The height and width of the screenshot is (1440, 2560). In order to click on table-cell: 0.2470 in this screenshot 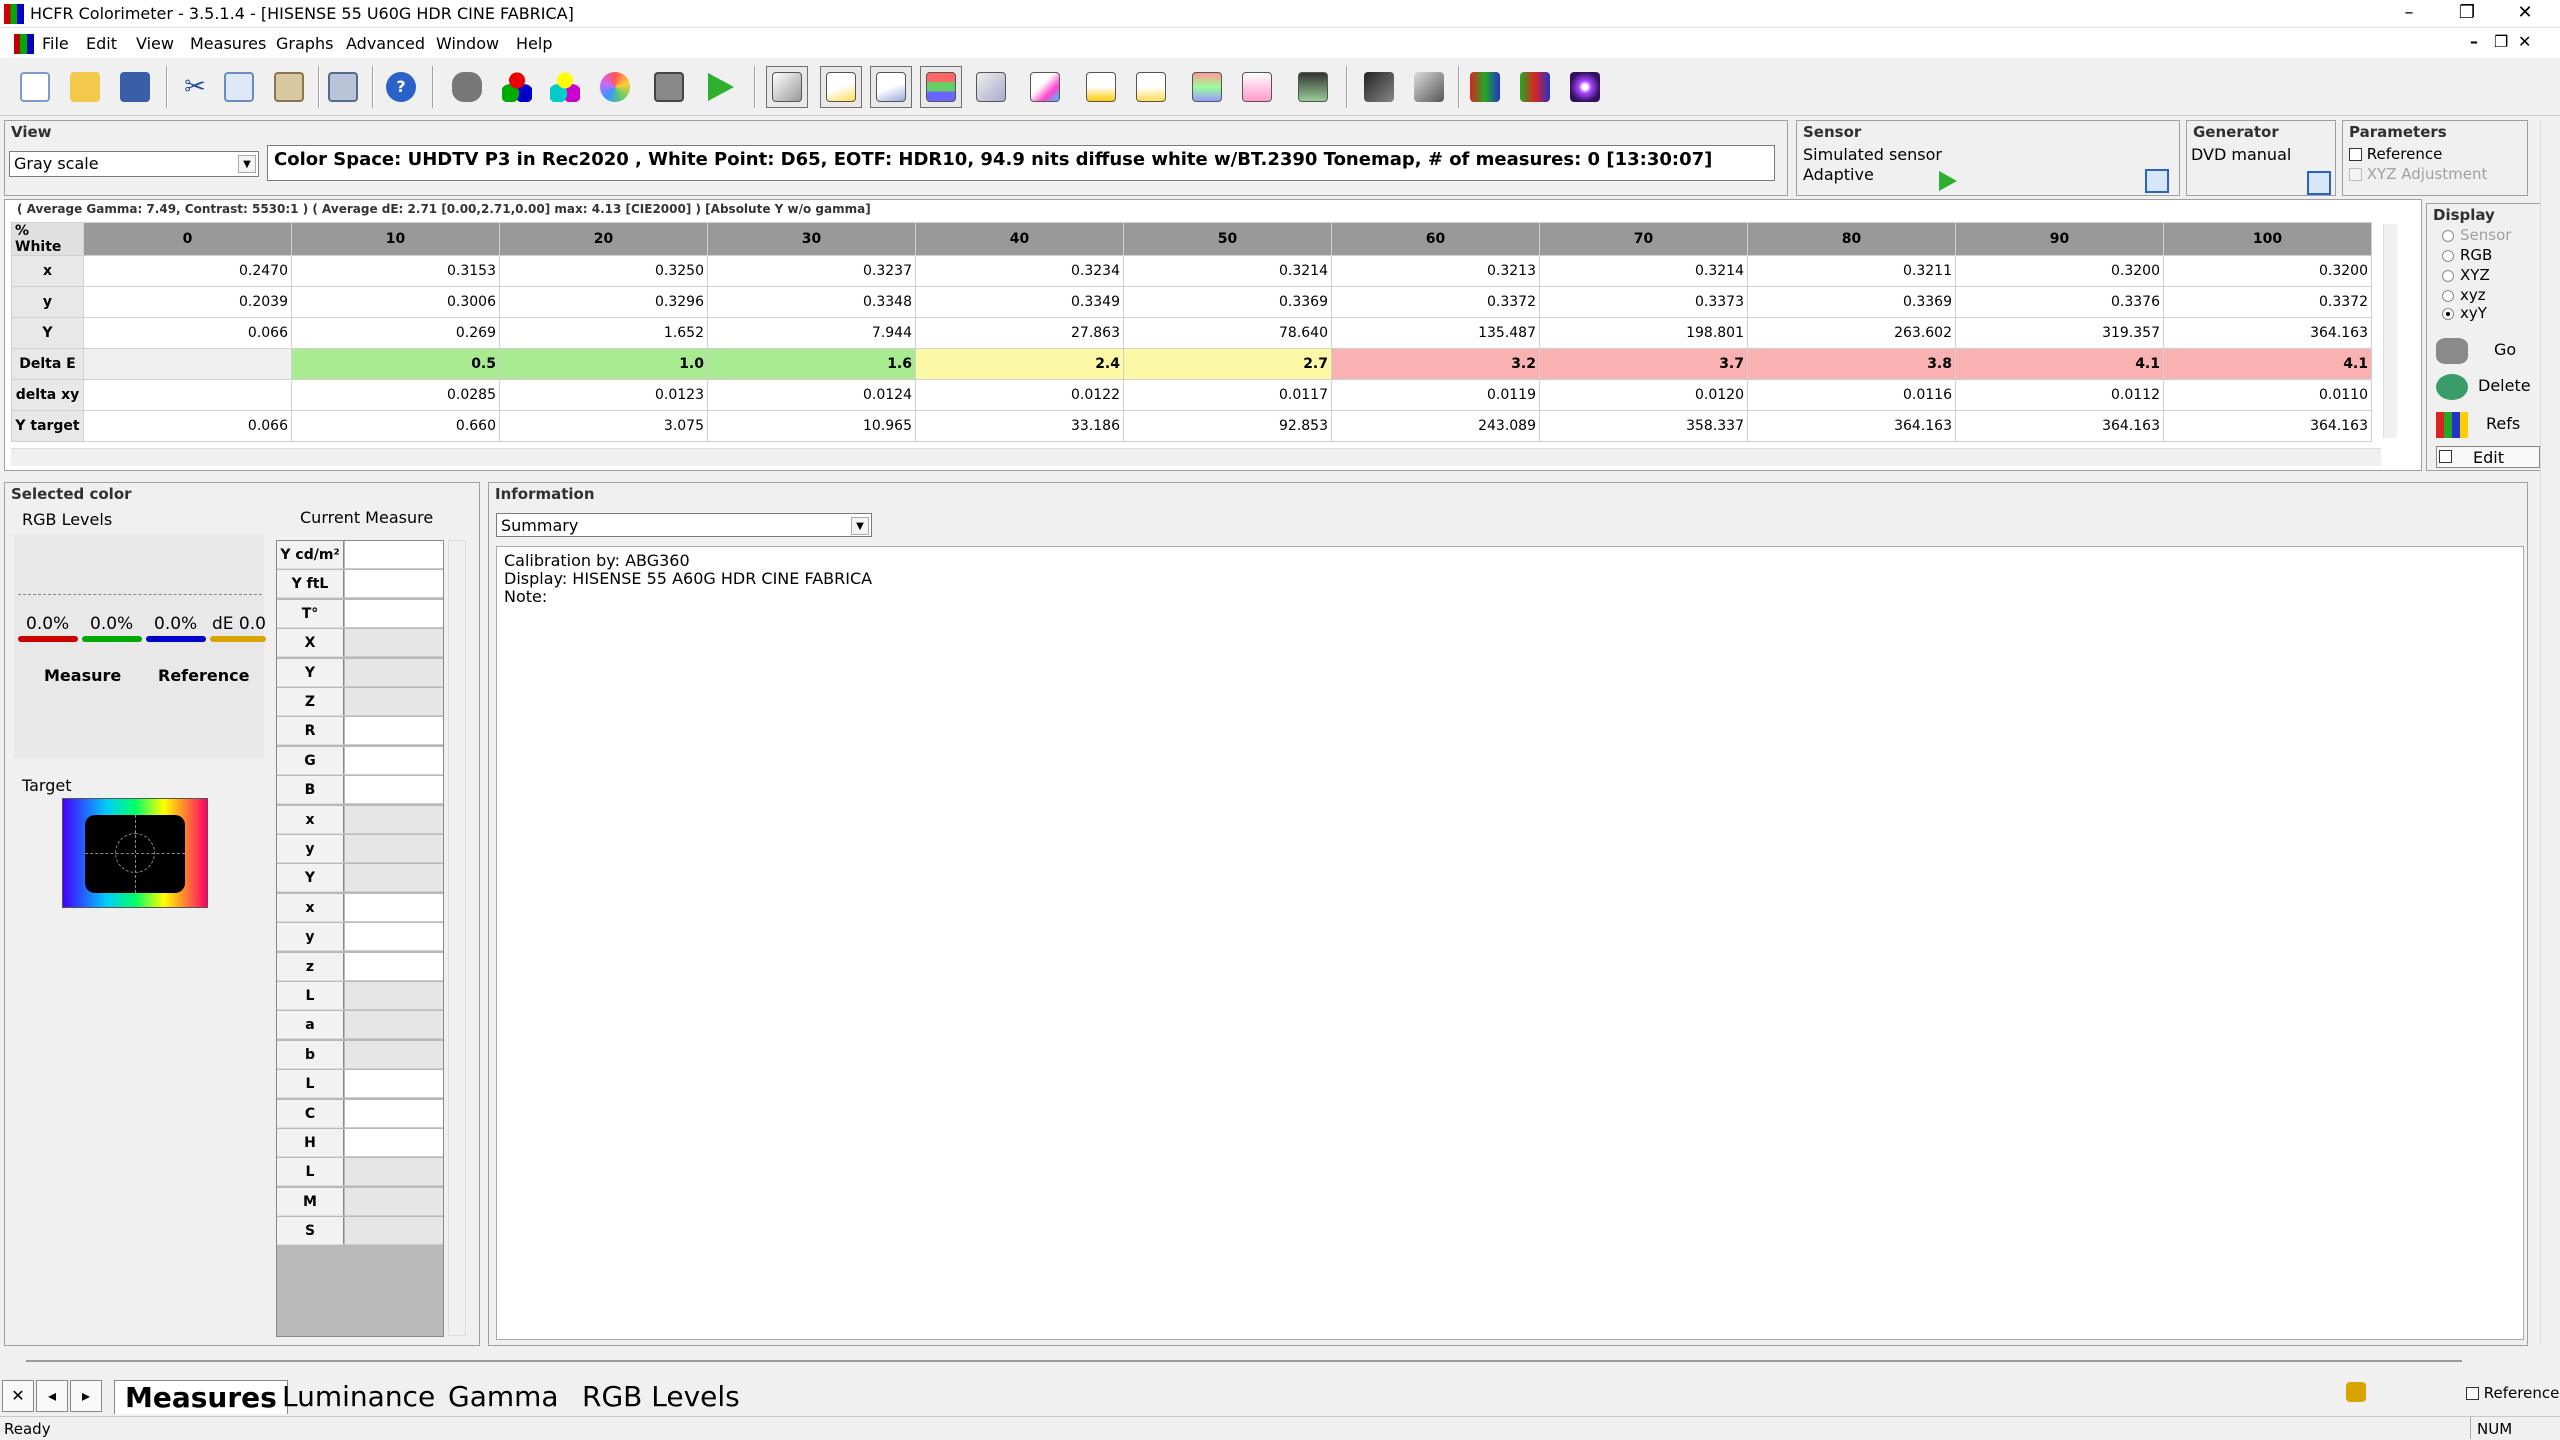, I will do `click(187, 271)`.